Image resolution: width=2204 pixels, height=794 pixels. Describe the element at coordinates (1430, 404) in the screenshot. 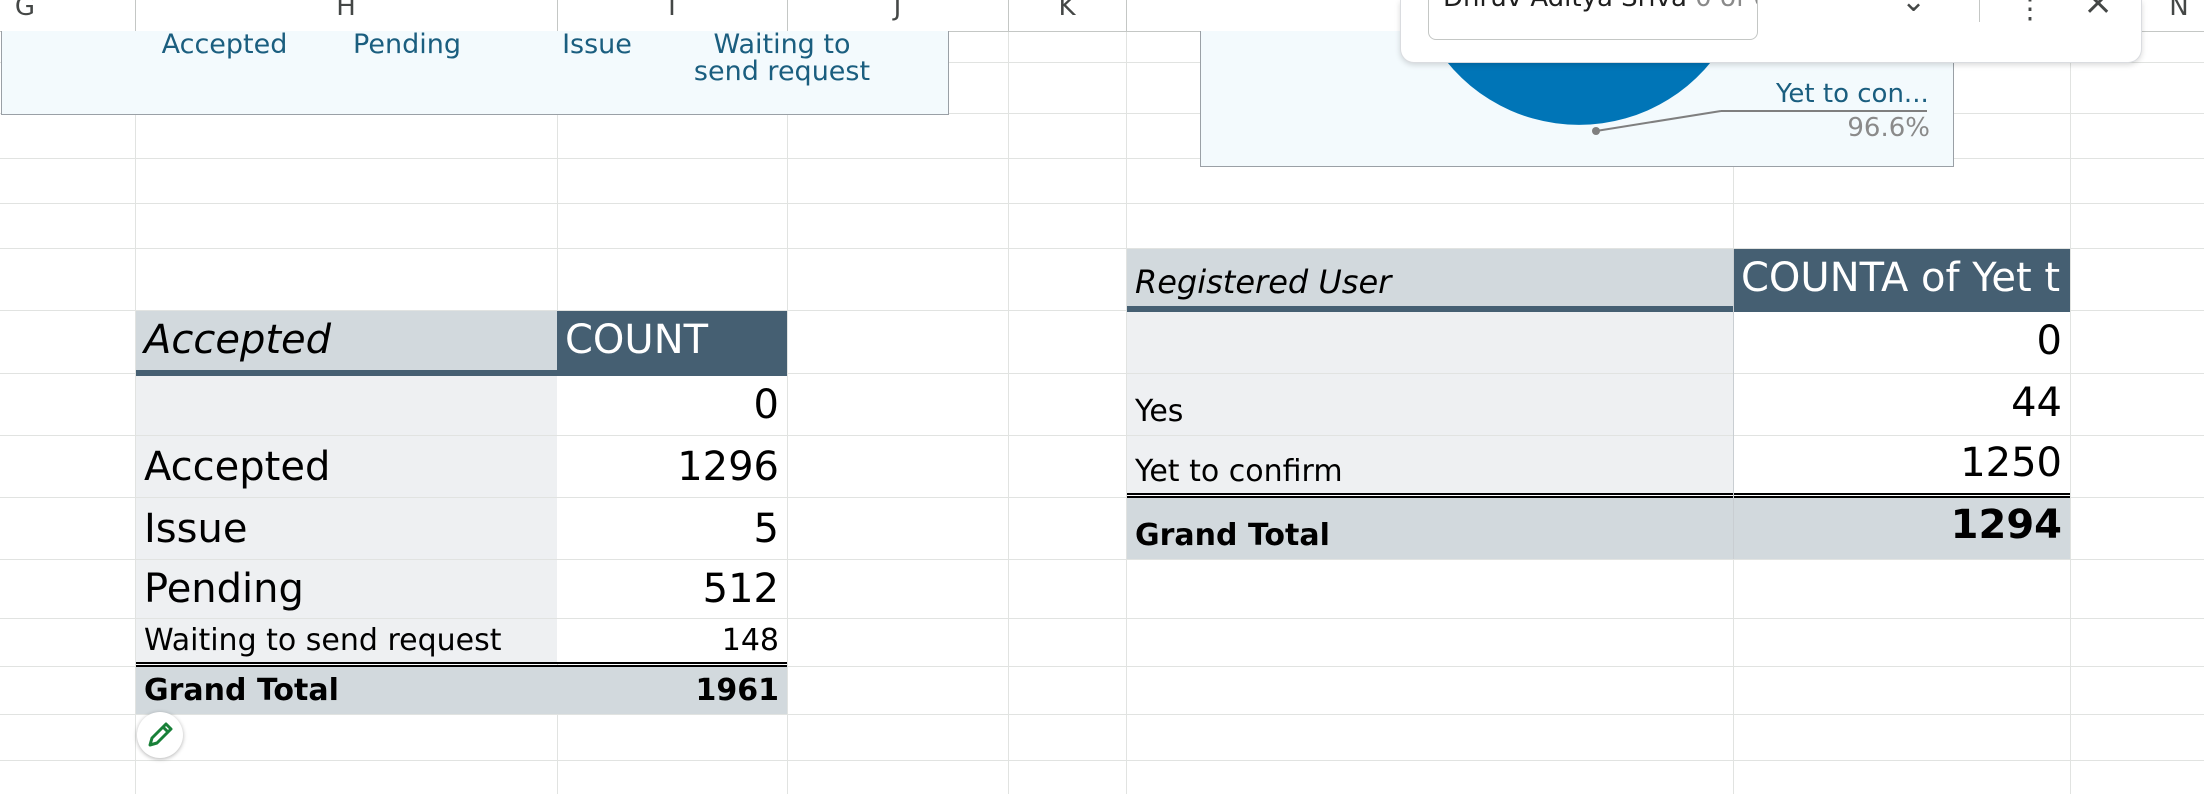

I see `pivot2-row-label: Yes` at that location.